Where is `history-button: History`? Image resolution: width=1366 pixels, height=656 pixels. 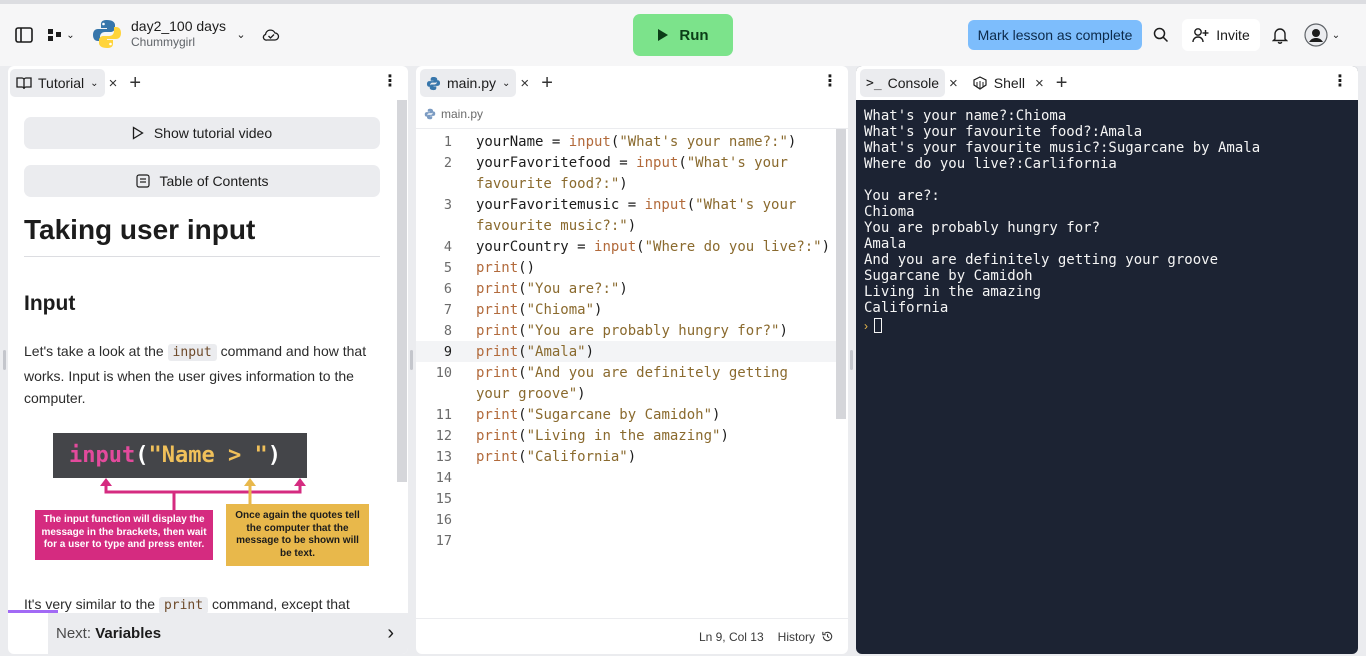 history-button: History is located at coordinates (806, 637).